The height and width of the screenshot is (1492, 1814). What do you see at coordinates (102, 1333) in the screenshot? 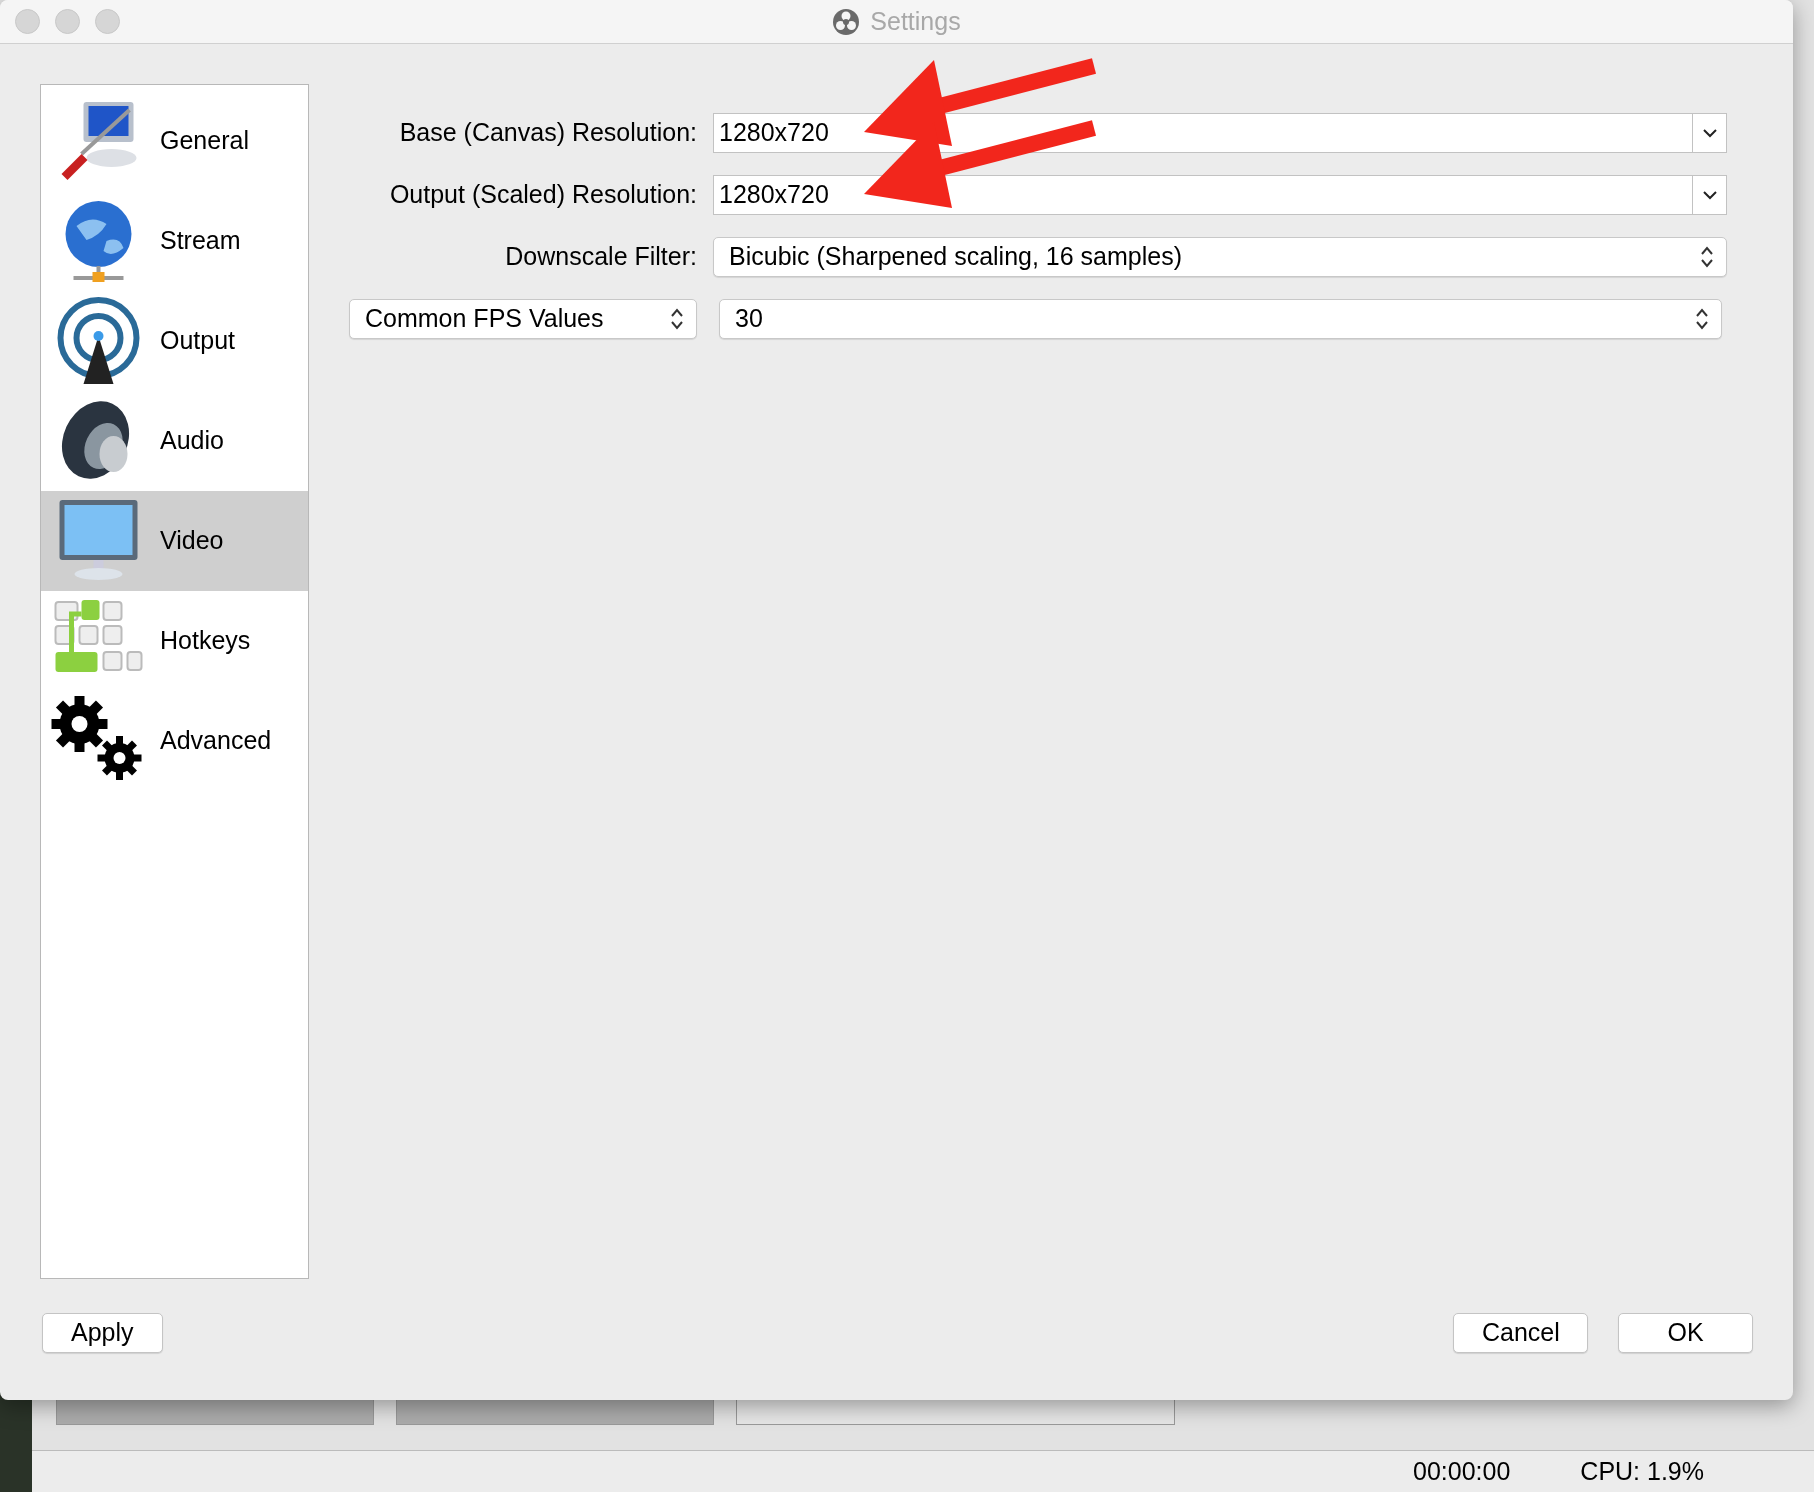
I see `apply-button: Apply` at bounding box center [102, 1333].